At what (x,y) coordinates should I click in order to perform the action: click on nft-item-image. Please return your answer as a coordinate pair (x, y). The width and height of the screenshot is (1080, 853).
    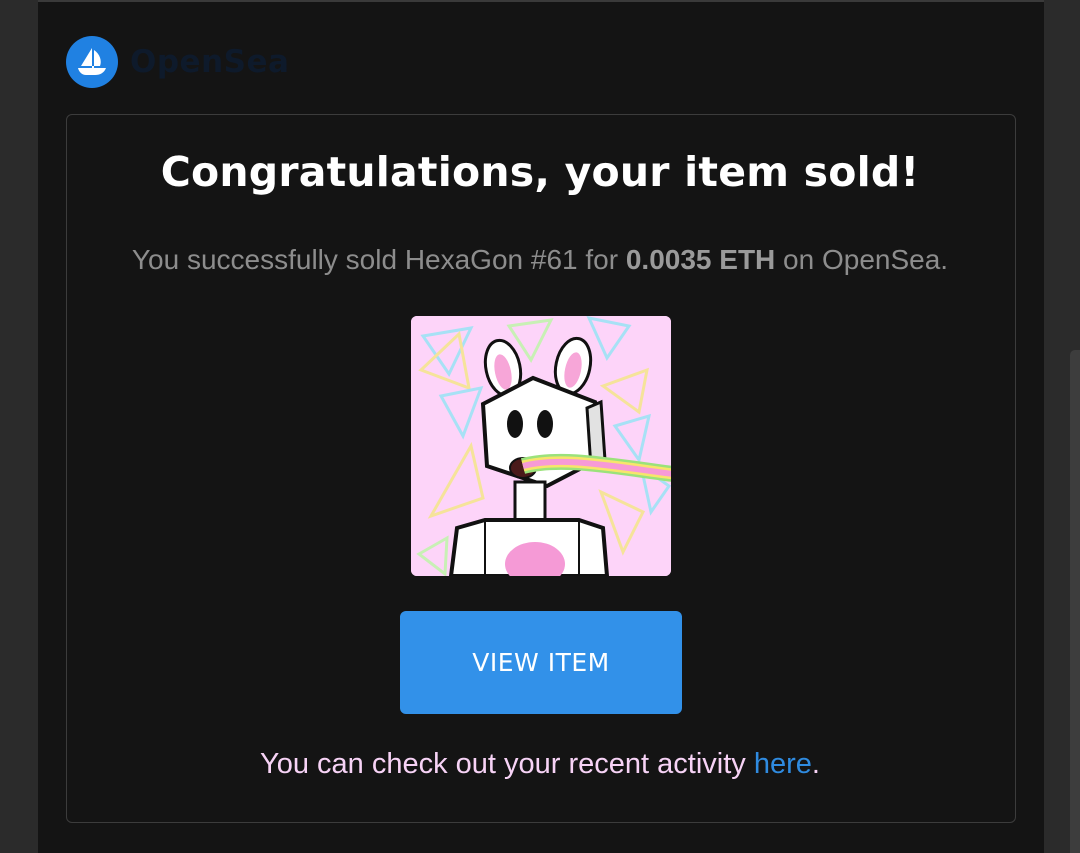
    Looking at the image, I should click on (541, 446).